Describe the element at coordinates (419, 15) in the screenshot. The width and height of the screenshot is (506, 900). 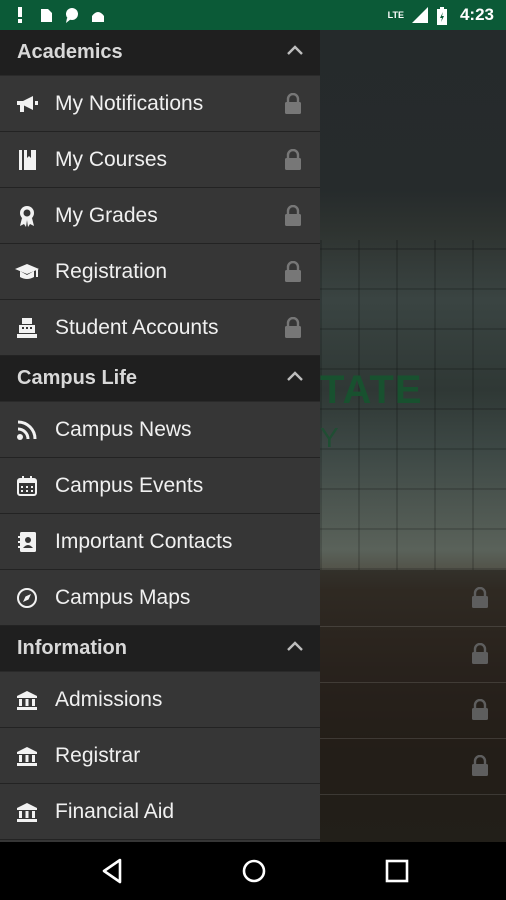
I see `signal-icon` at that location.